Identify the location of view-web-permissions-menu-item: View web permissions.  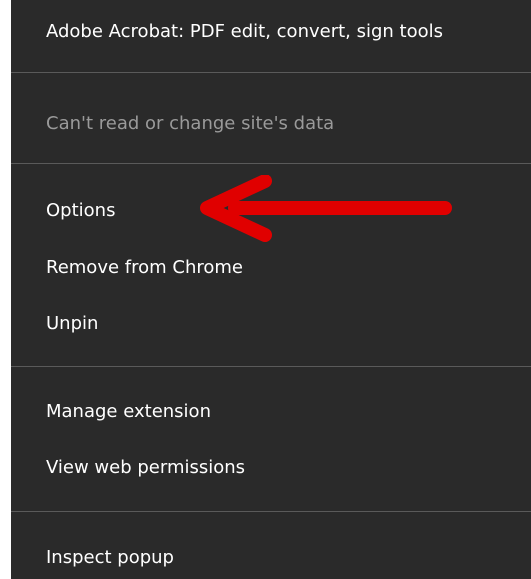
(145, 468).